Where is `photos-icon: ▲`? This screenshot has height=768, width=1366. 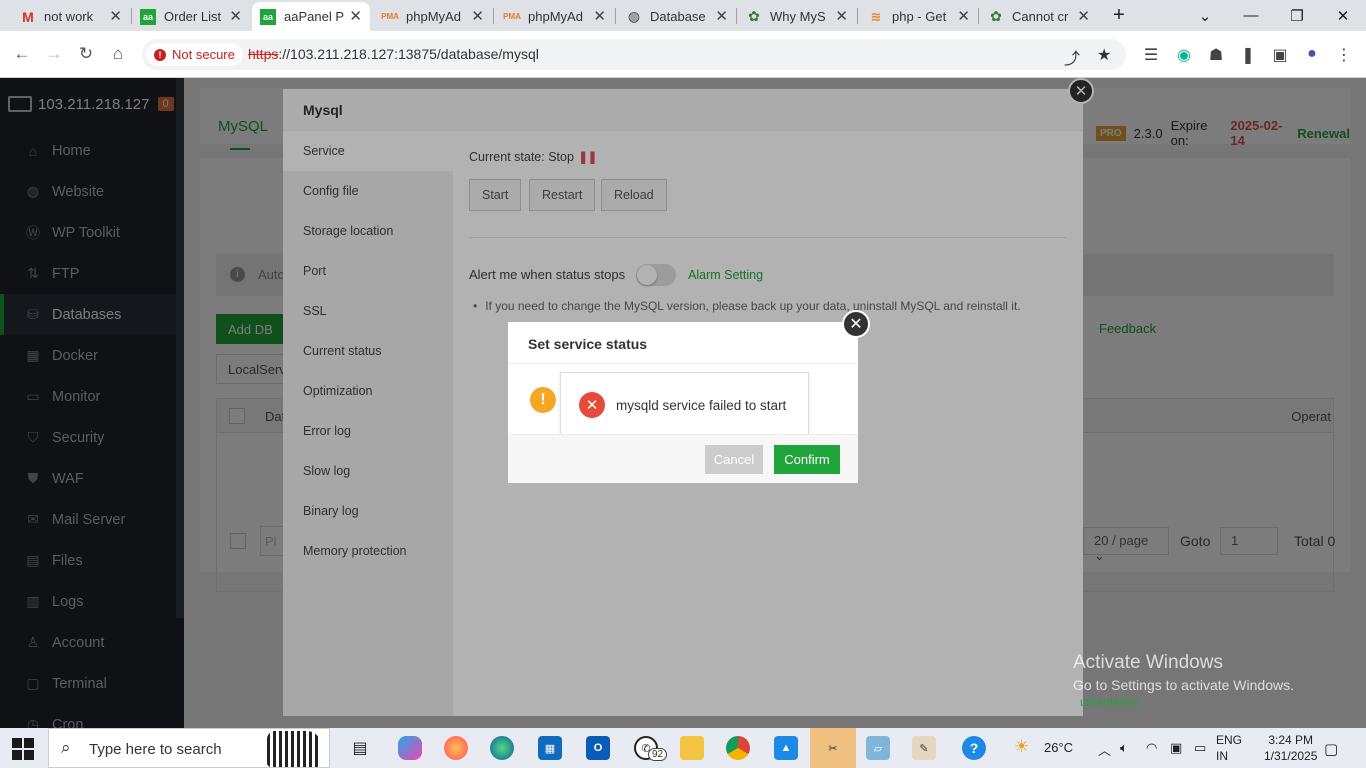 photos-icon: ▲ is located at coordinates (786, 748).